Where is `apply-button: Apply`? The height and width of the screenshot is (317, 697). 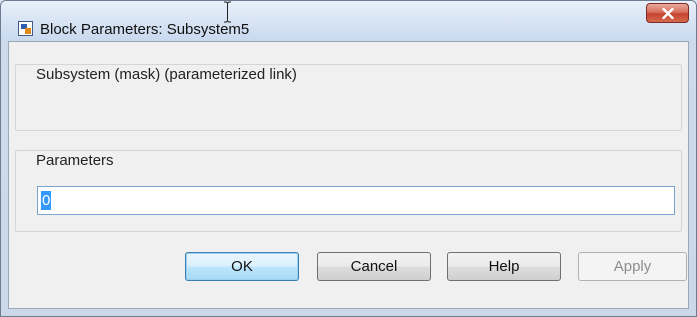 apply-button: Apply is located at coordinates (632, 266).